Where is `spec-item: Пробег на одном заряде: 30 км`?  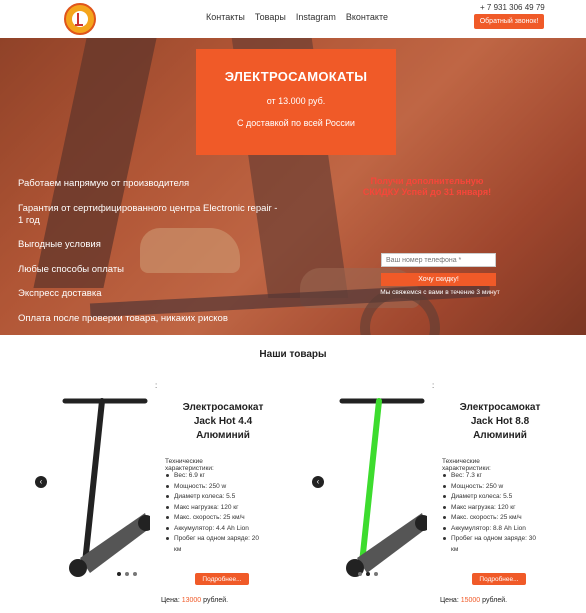 spec-item: Пробег на одном заряде: 30 км is located at coordinates (492, 544).